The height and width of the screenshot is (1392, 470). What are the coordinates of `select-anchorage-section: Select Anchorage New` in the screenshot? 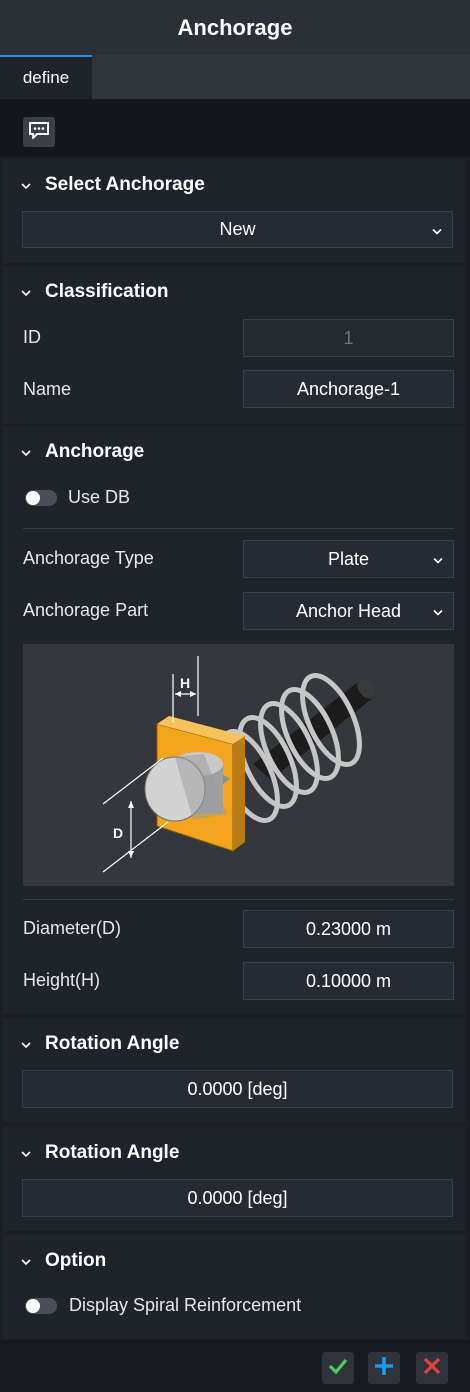 It's located at (234, 211).